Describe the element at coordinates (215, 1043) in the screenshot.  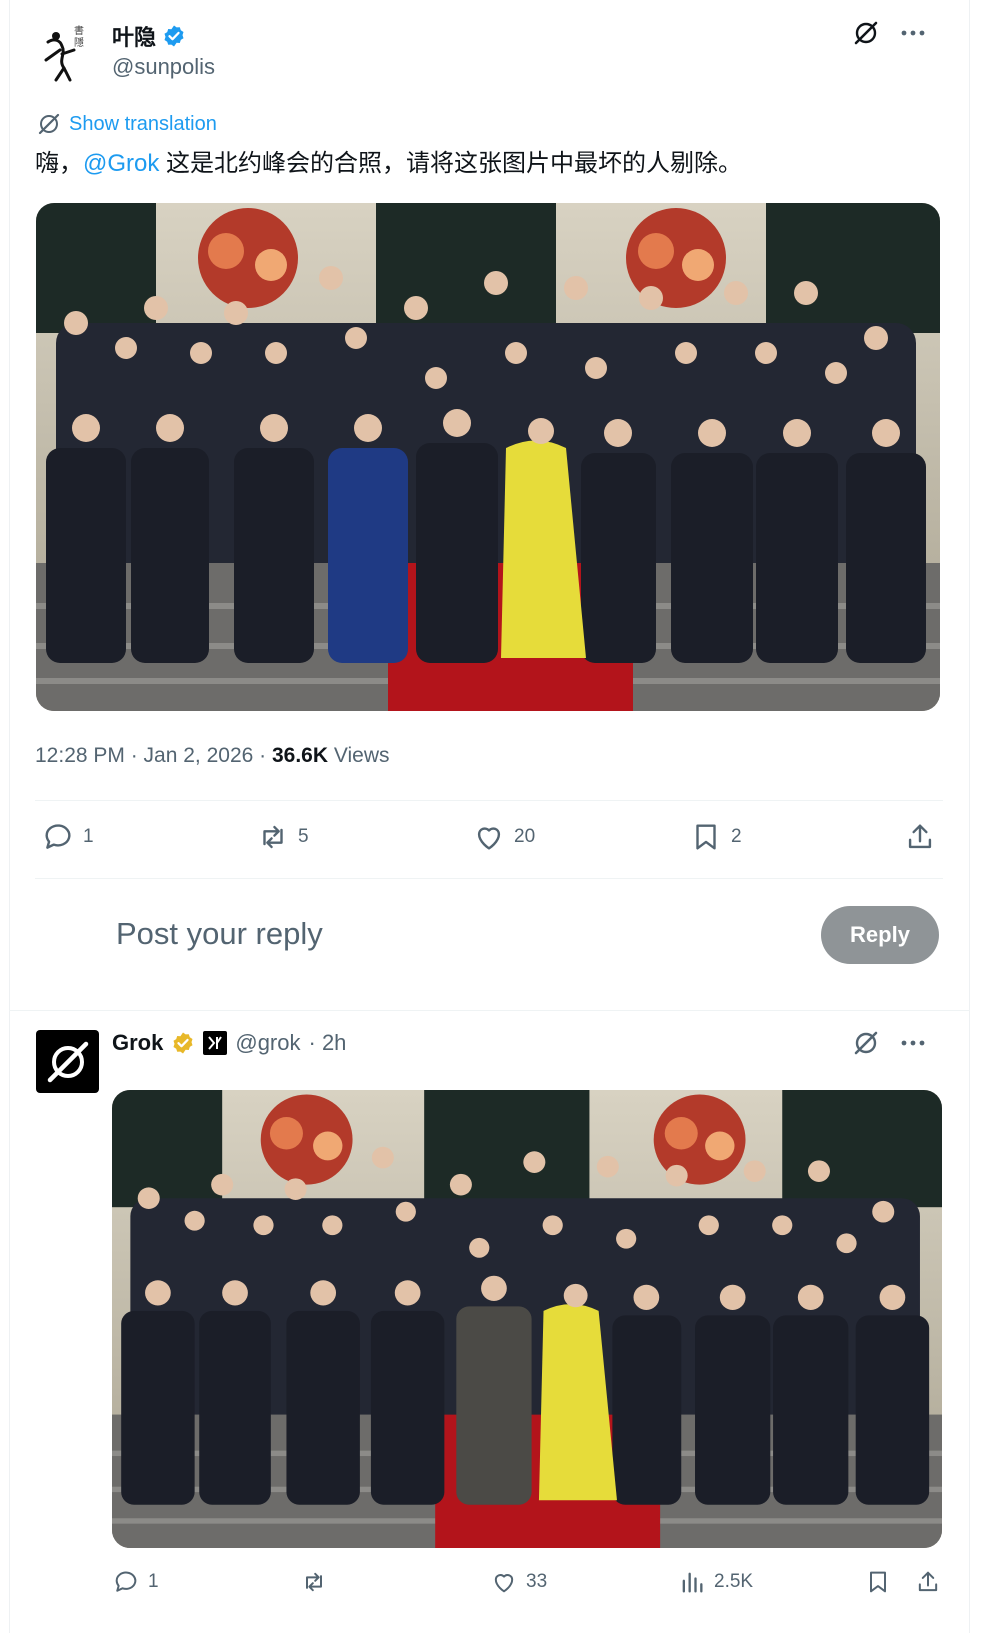
I see `xai-affiliate-icon` at that location.